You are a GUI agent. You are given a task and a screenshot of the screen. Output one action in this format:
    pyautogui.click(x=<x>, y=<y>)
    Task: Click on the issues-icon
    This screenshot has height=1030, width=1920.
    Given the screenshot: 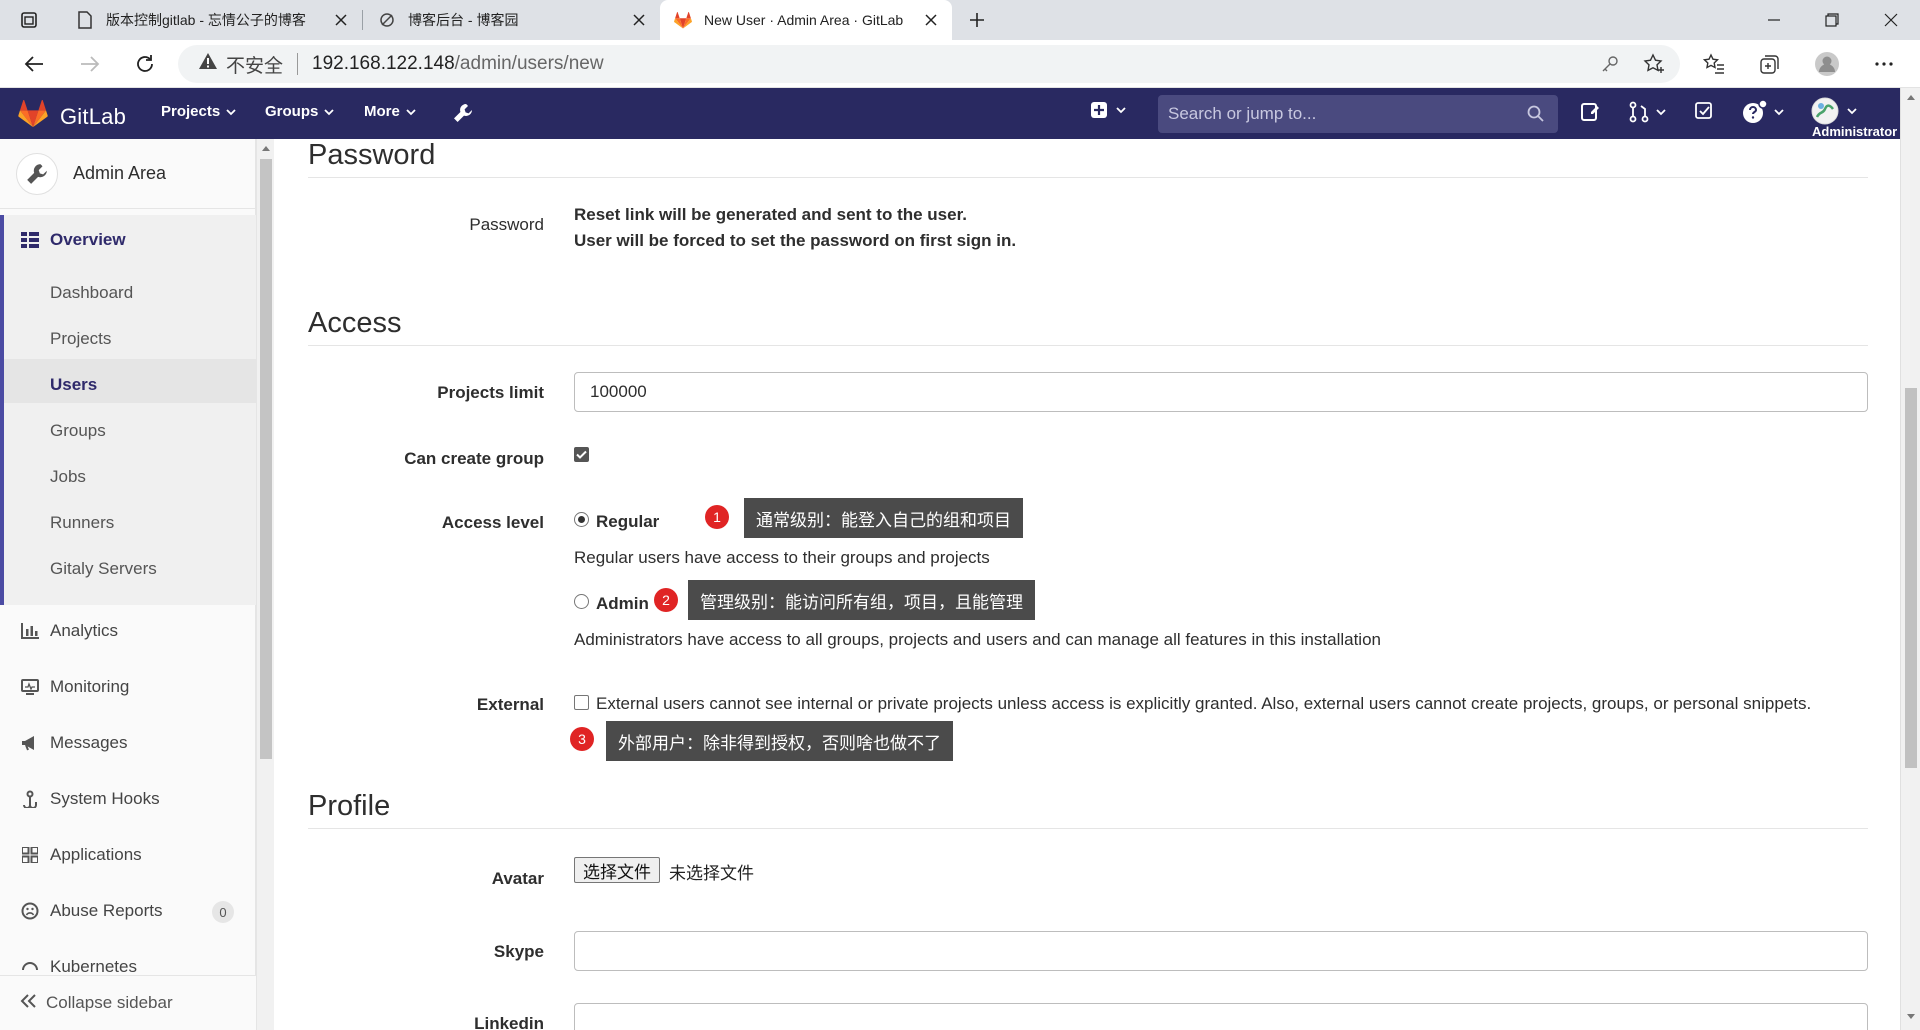 What is the action you would take?
    pyautogui.click(x=1590, y=112)
    